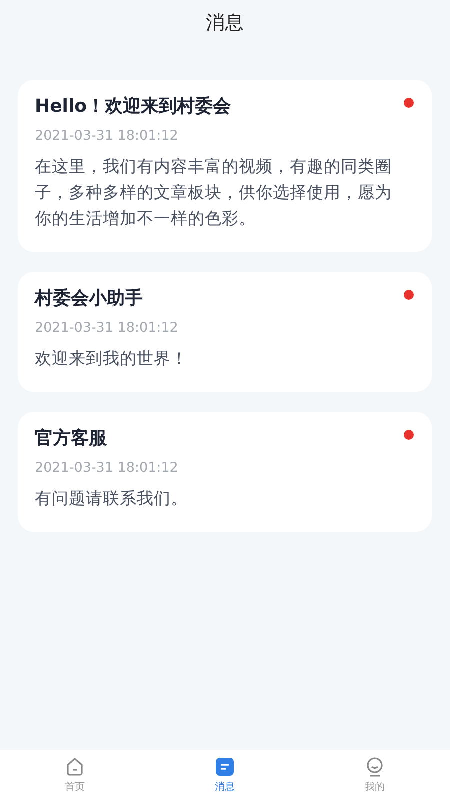 The width and height of the screenshot is (450, 800). I want to click on message-card: 官方客服 2021-03-31 18:01:12 有问题请联系我们。, so click(225, 472).